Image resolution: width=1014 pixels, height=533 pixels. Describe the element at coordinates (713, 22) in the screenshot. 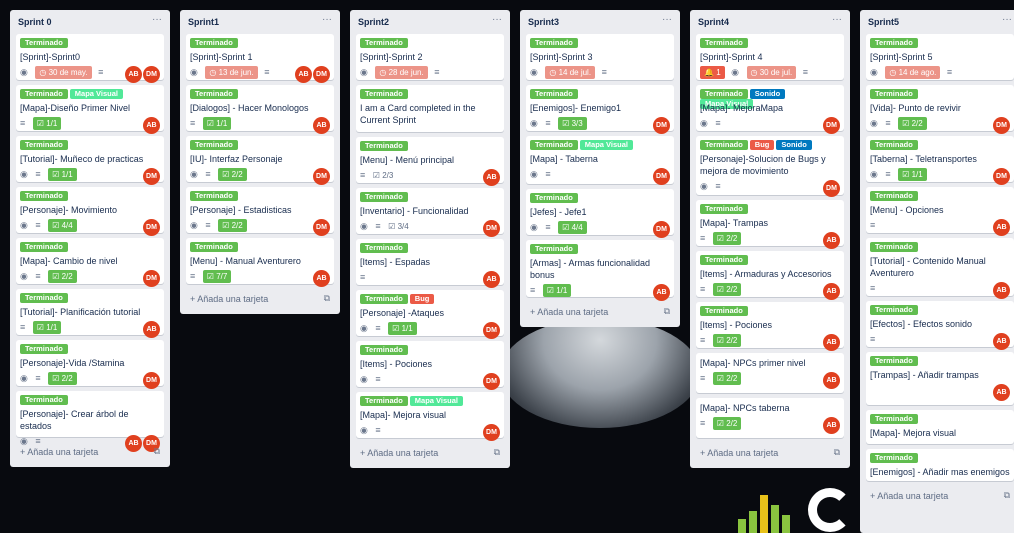

I see `list-title: Sprint4` at that location.